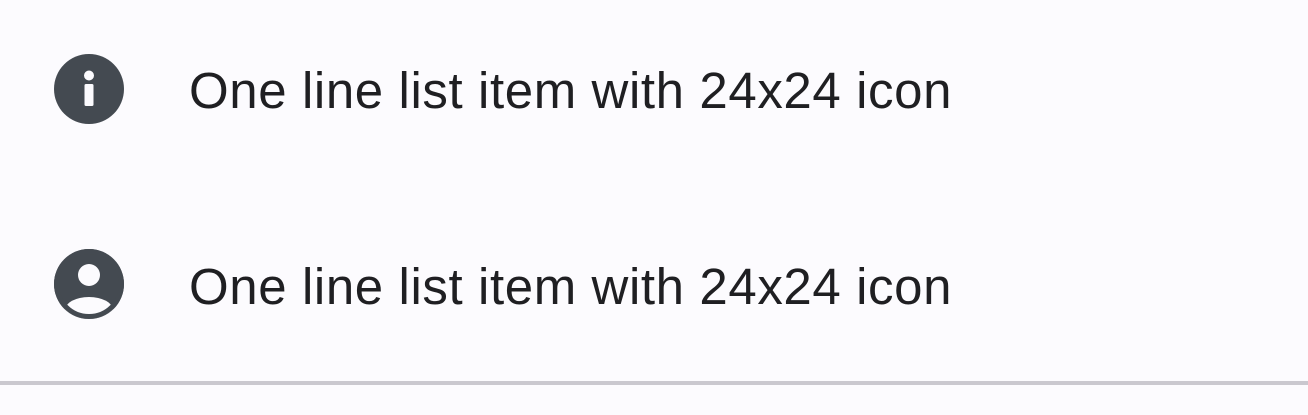 This screenshot has height=415, width=1308. What do you see at coordinates (654, 383) in the screenshot?
I see `divider` at bounding box center [654, 383].